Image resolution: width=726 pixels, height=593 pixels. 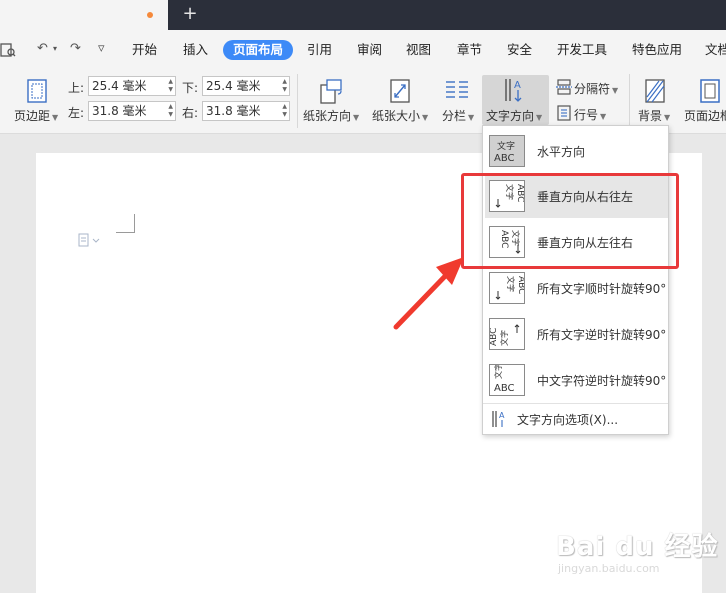 I want to click on option-label: 中文字符逆时针旋转90°, so click(x=602, y=381).